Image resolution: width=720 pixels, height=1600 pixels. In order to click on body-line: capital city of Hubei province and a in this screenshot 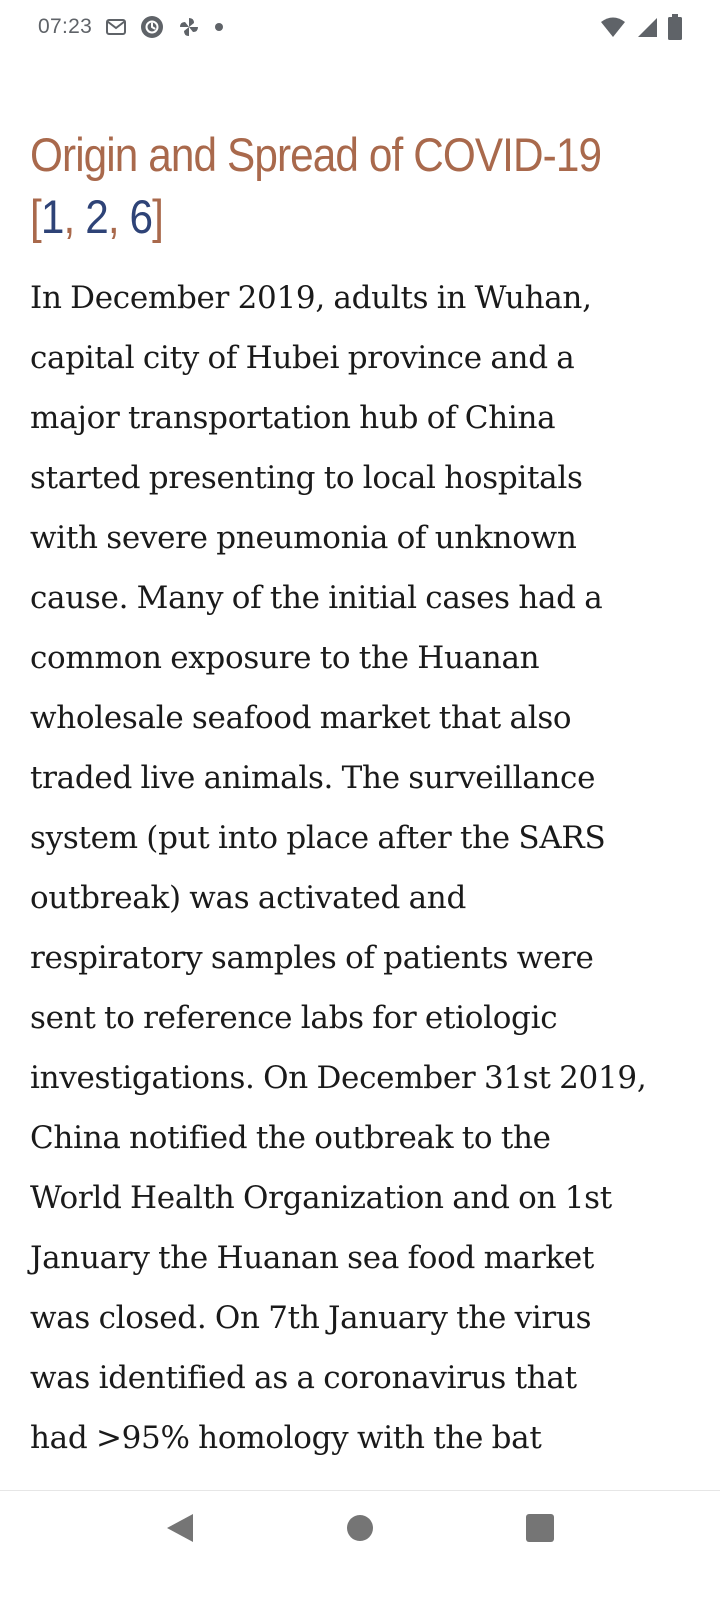, I will do `click(302, 358)`.